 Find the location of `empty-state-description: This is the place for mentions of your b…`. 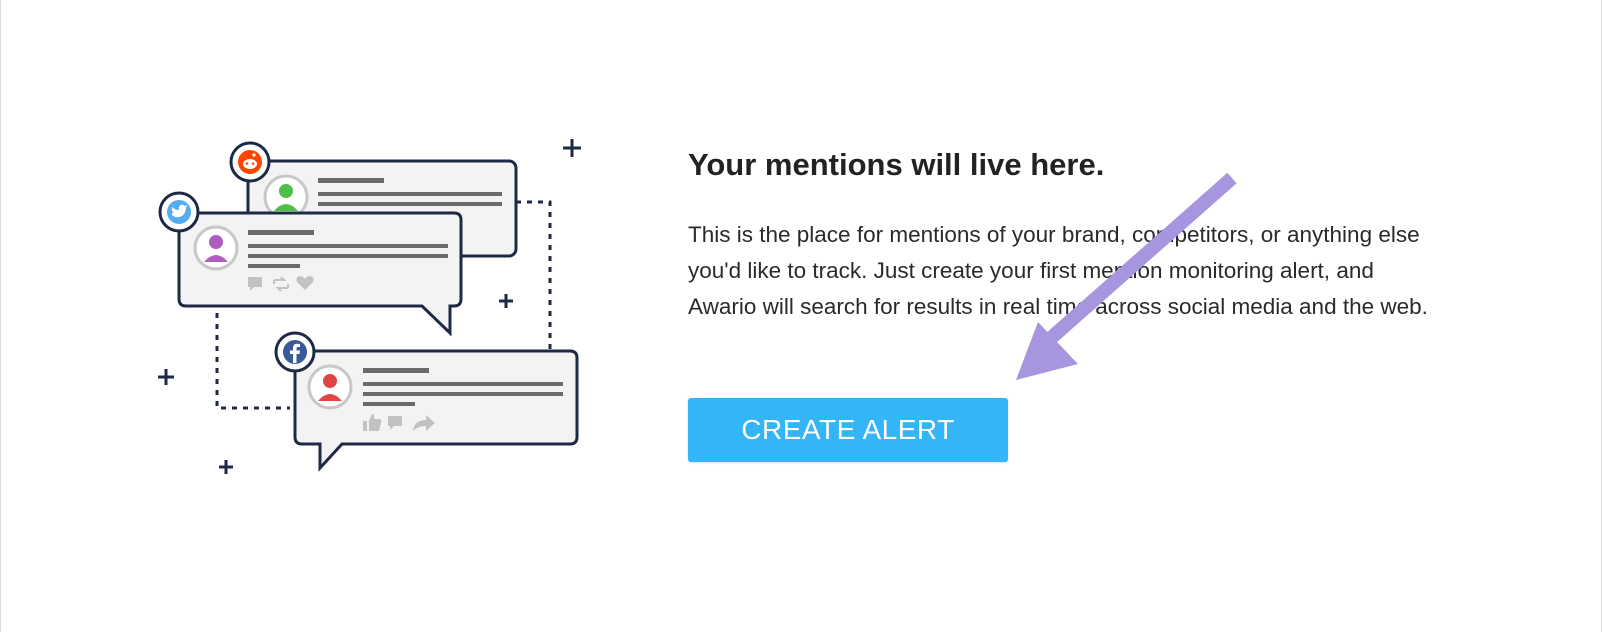

empty-state-description: This is the place for mentions of your b… is located at coordinates (1058, 270).